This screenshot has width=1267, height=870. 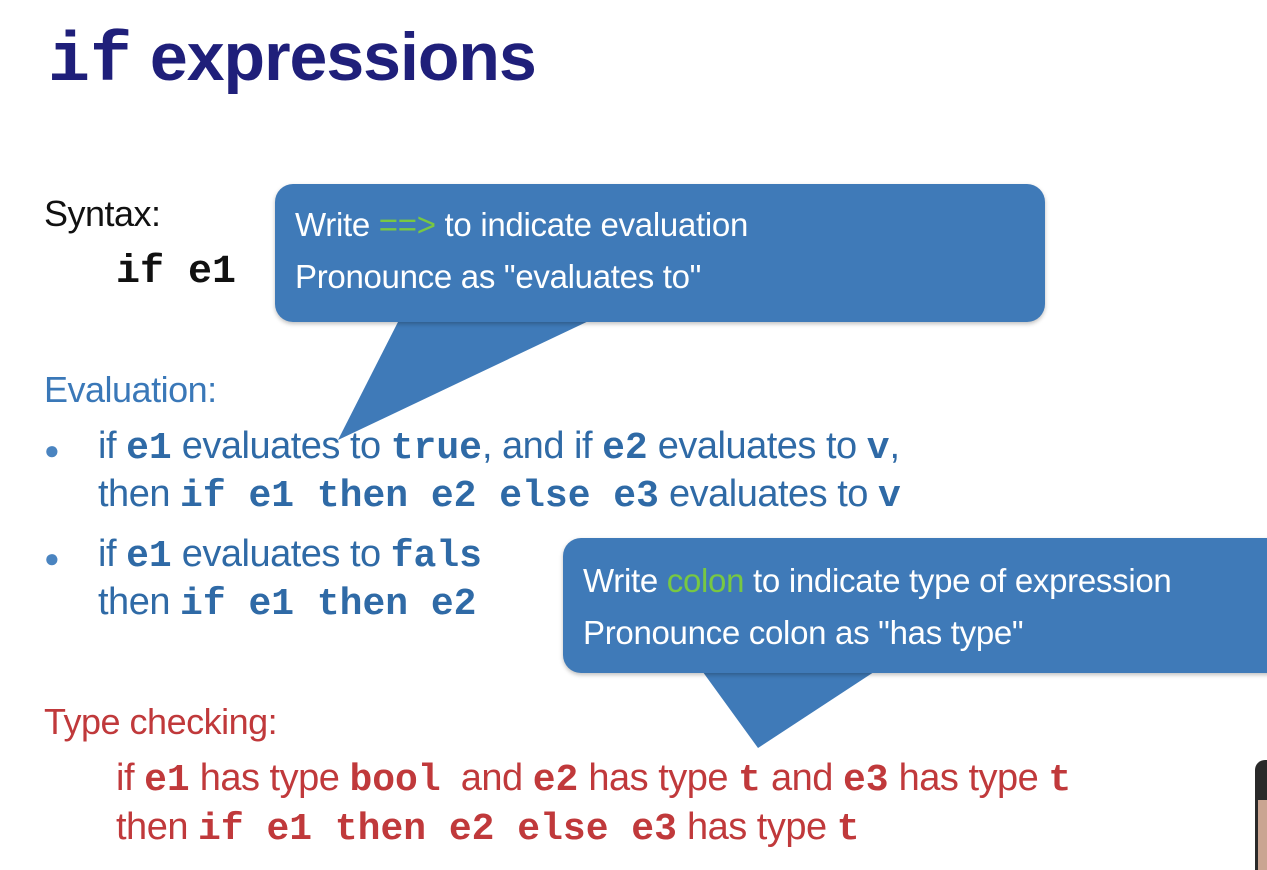 I want to click on evaluation-heading: Evaluation:, so click(x=130, y=389).